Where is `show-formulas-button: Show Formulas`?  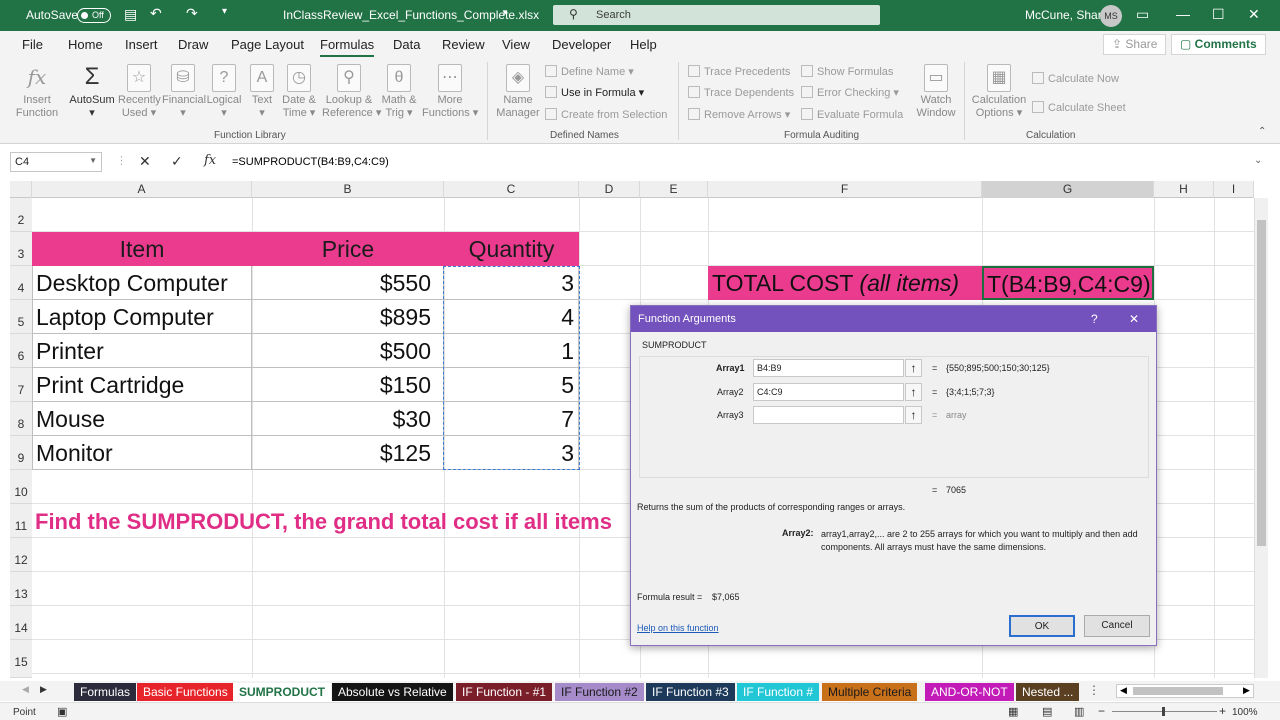
show-formulas-button: Show Formulas is located at coordinates (847, 71).